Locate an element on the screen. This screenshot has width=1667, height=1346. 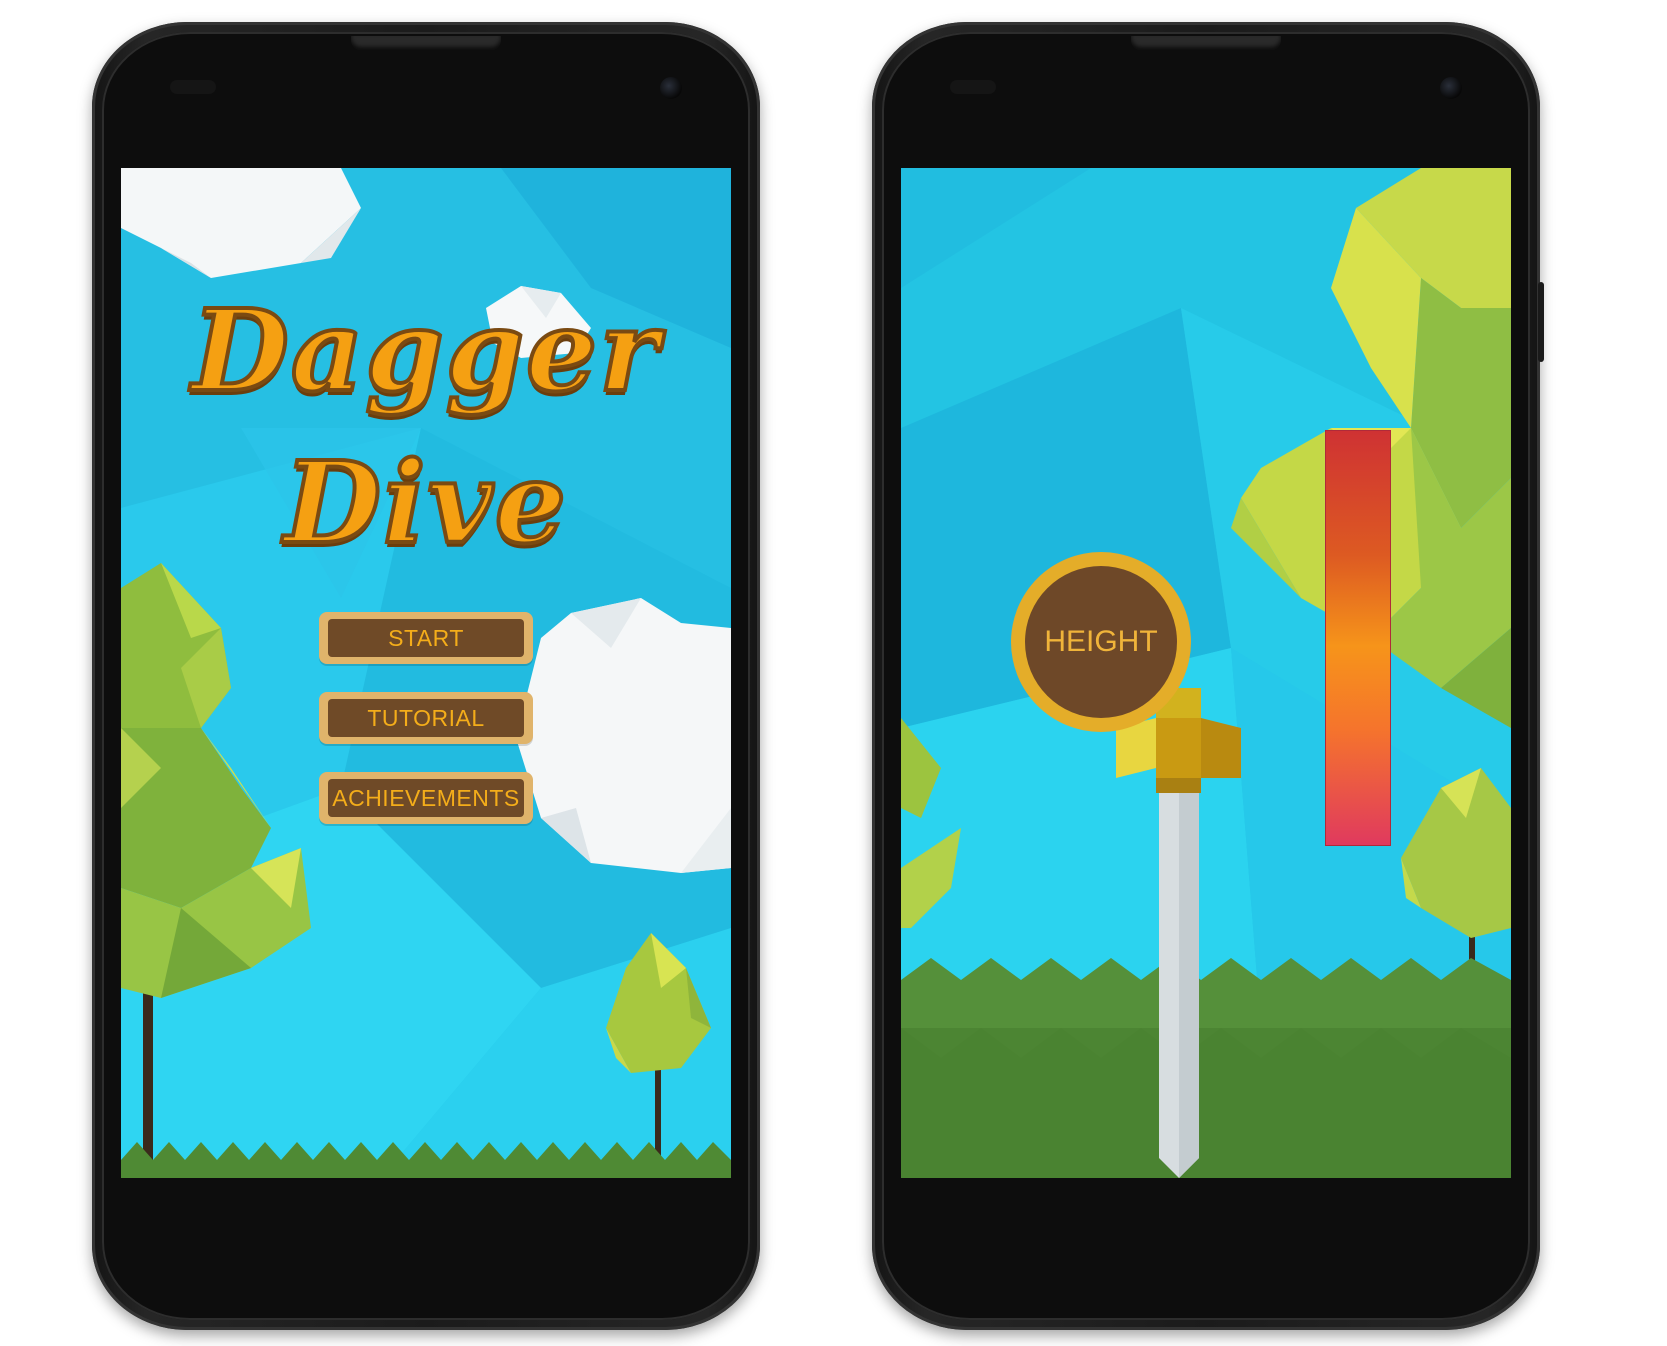
power-meter is located at coordinates (1358, 638).